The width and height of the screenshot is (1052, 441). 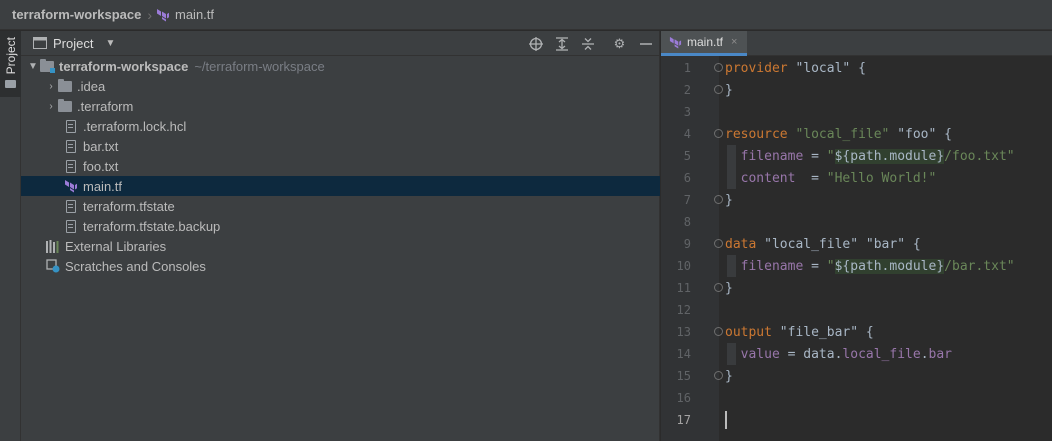 What do you see at coordinates (535, 43) in the screenshot?
I see `locate-icon` at bounding box center [535, 43].